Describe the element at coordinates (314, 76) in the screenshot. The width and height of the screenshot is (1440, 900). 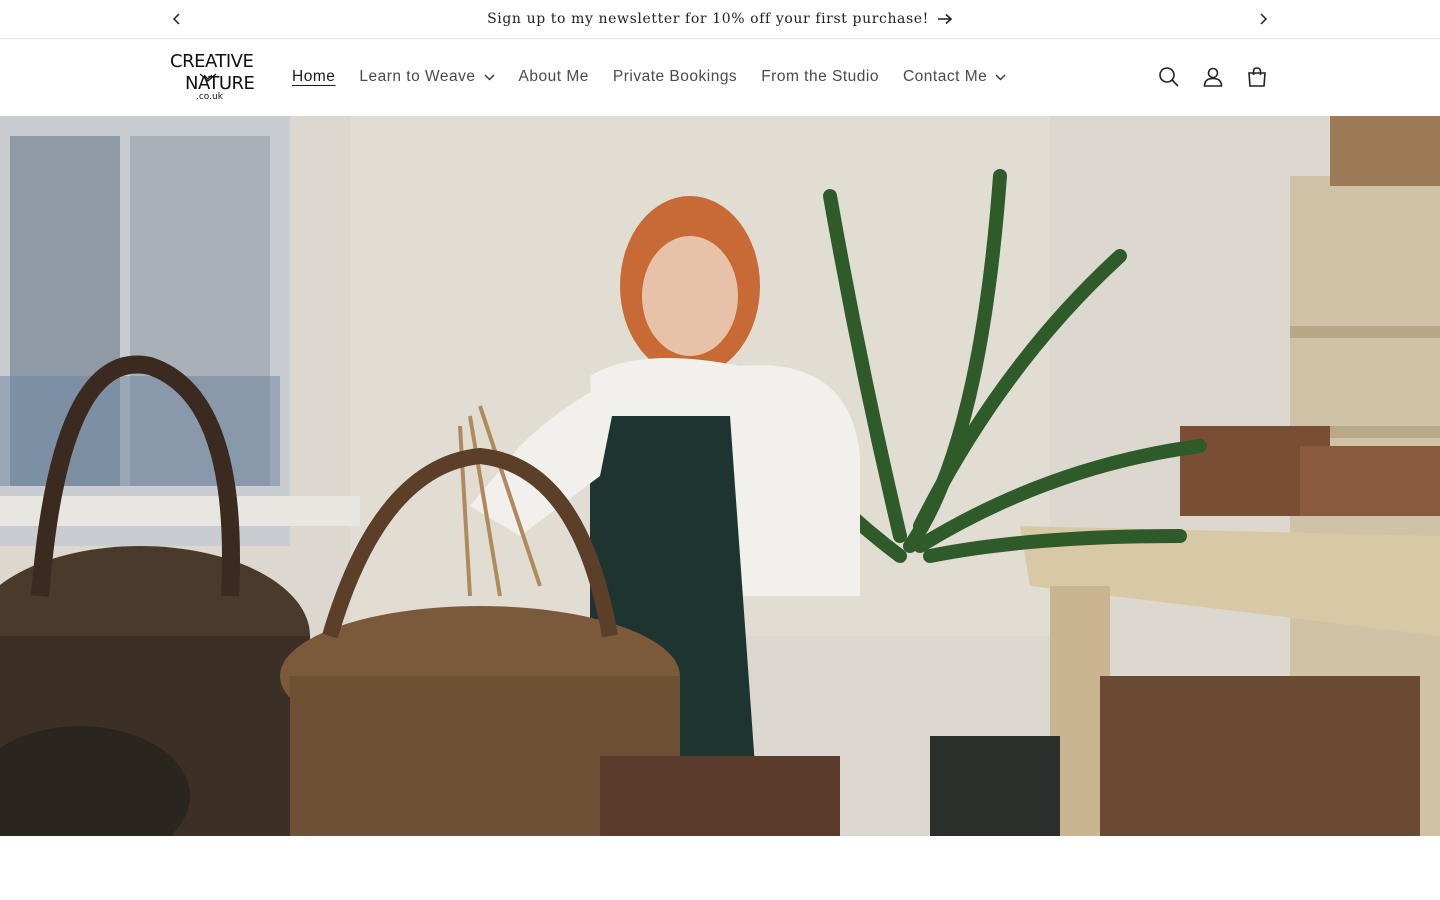
I see `nav-label: Home` at that location.